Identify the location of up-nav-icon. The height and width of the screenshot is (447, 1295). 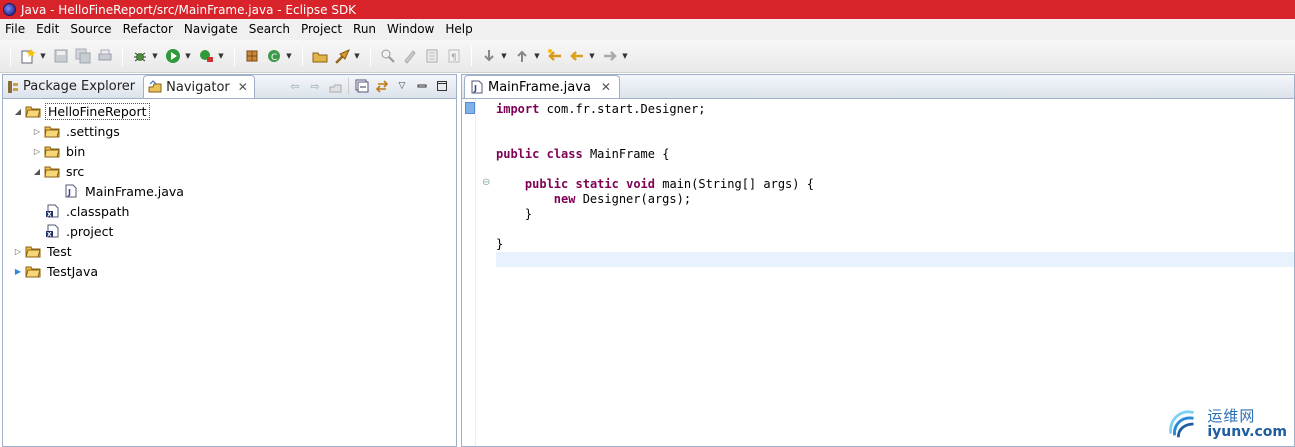
(335, 86).